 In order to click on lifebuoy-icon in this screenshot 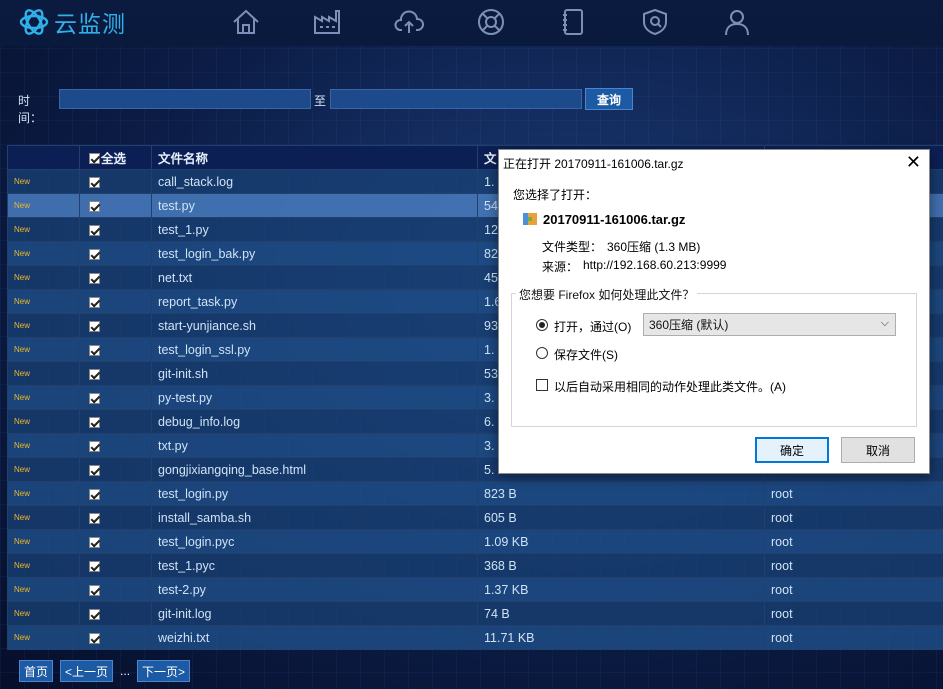, I will do `click(491, 22)`.